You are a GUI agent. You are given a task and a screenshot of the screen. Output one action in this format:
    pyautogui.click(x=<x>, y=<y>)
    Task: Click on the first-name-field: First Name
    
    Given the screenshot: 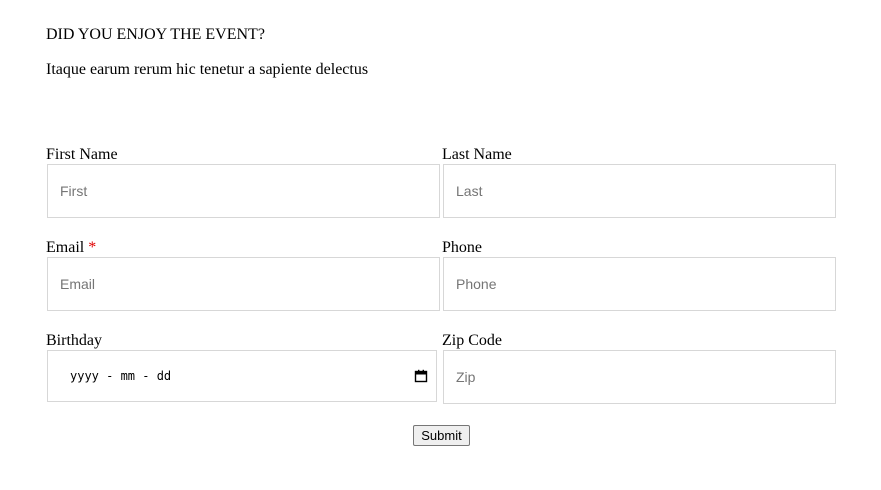 What is the action you would take?
    pyautogui.click(x=243, y=182)
    